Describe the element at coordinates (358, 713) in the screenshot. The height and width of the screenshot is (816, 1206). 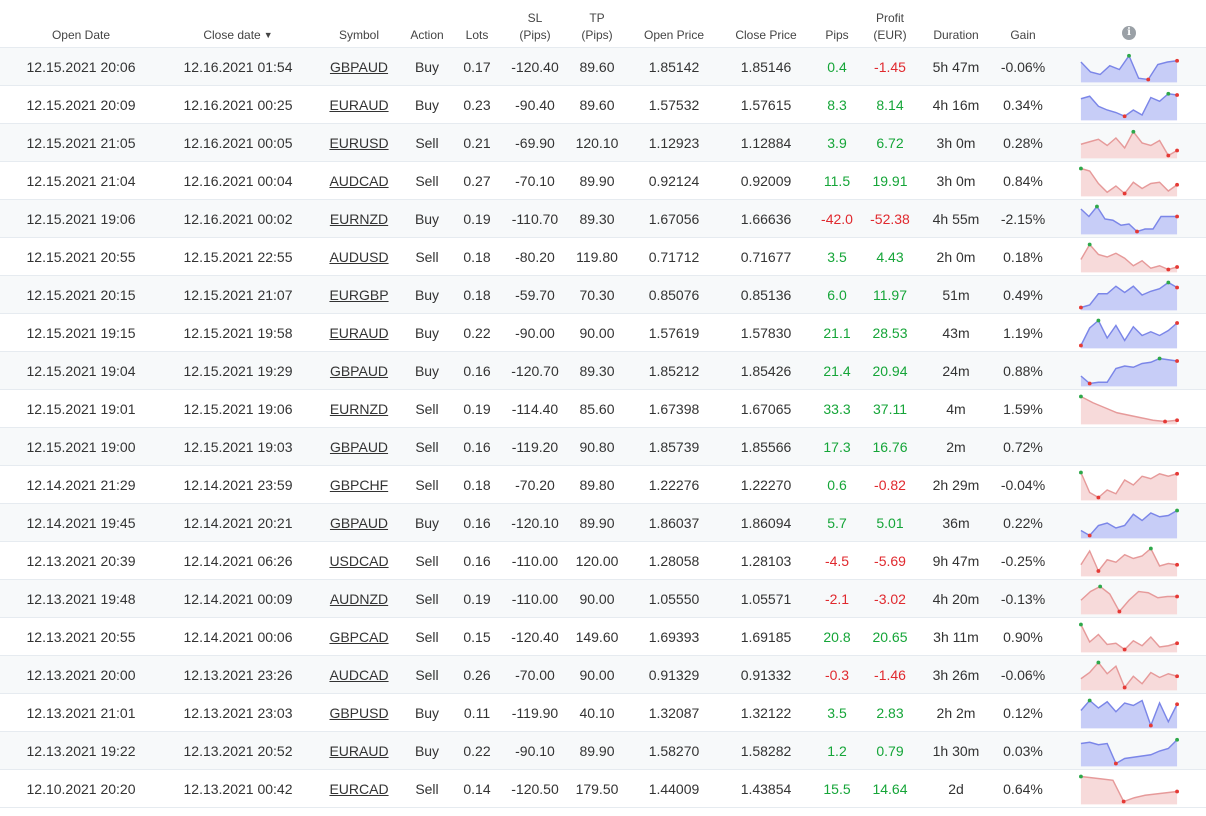
I see `symbol-link: GBPUSD` at that location.